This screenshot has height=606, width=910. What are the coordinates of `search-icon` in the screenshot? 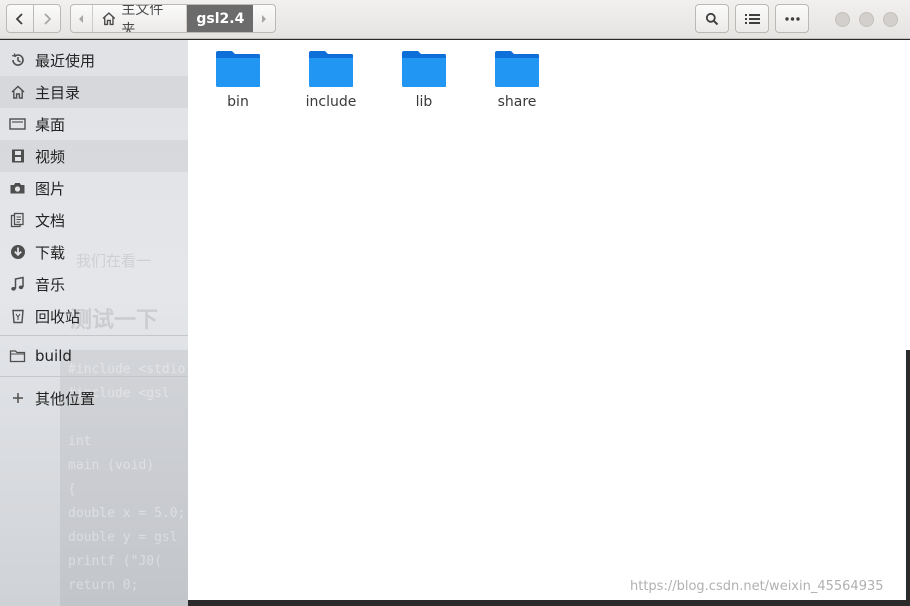 It's located at (712, 18).